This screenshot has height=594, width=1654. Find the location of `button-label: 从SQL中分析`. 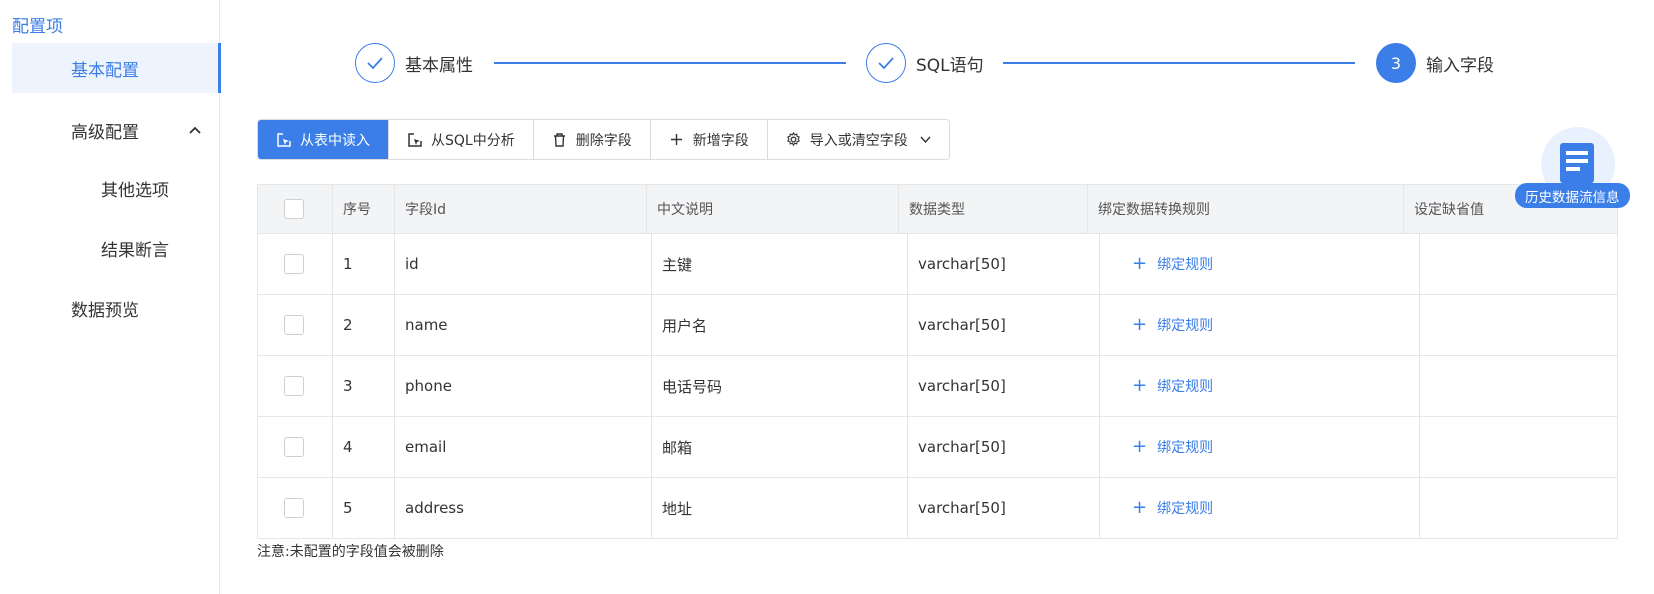

button-label: 从SQL中分析 is located at coordinates (473, 140).